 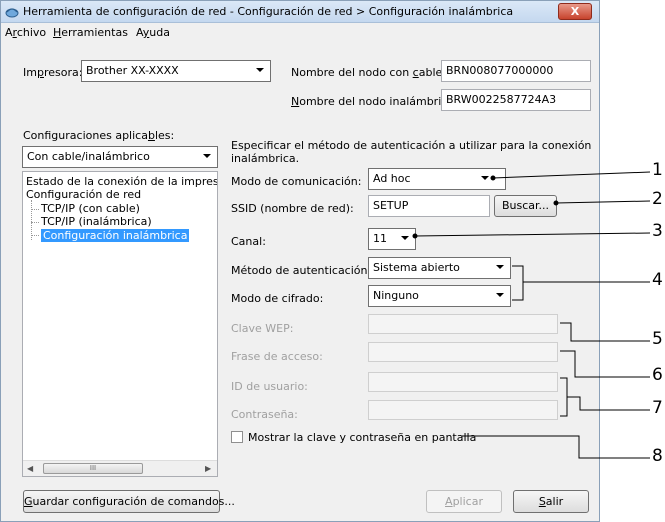 I want to click on callout-number-1: 1, so click(x=657, y=170).